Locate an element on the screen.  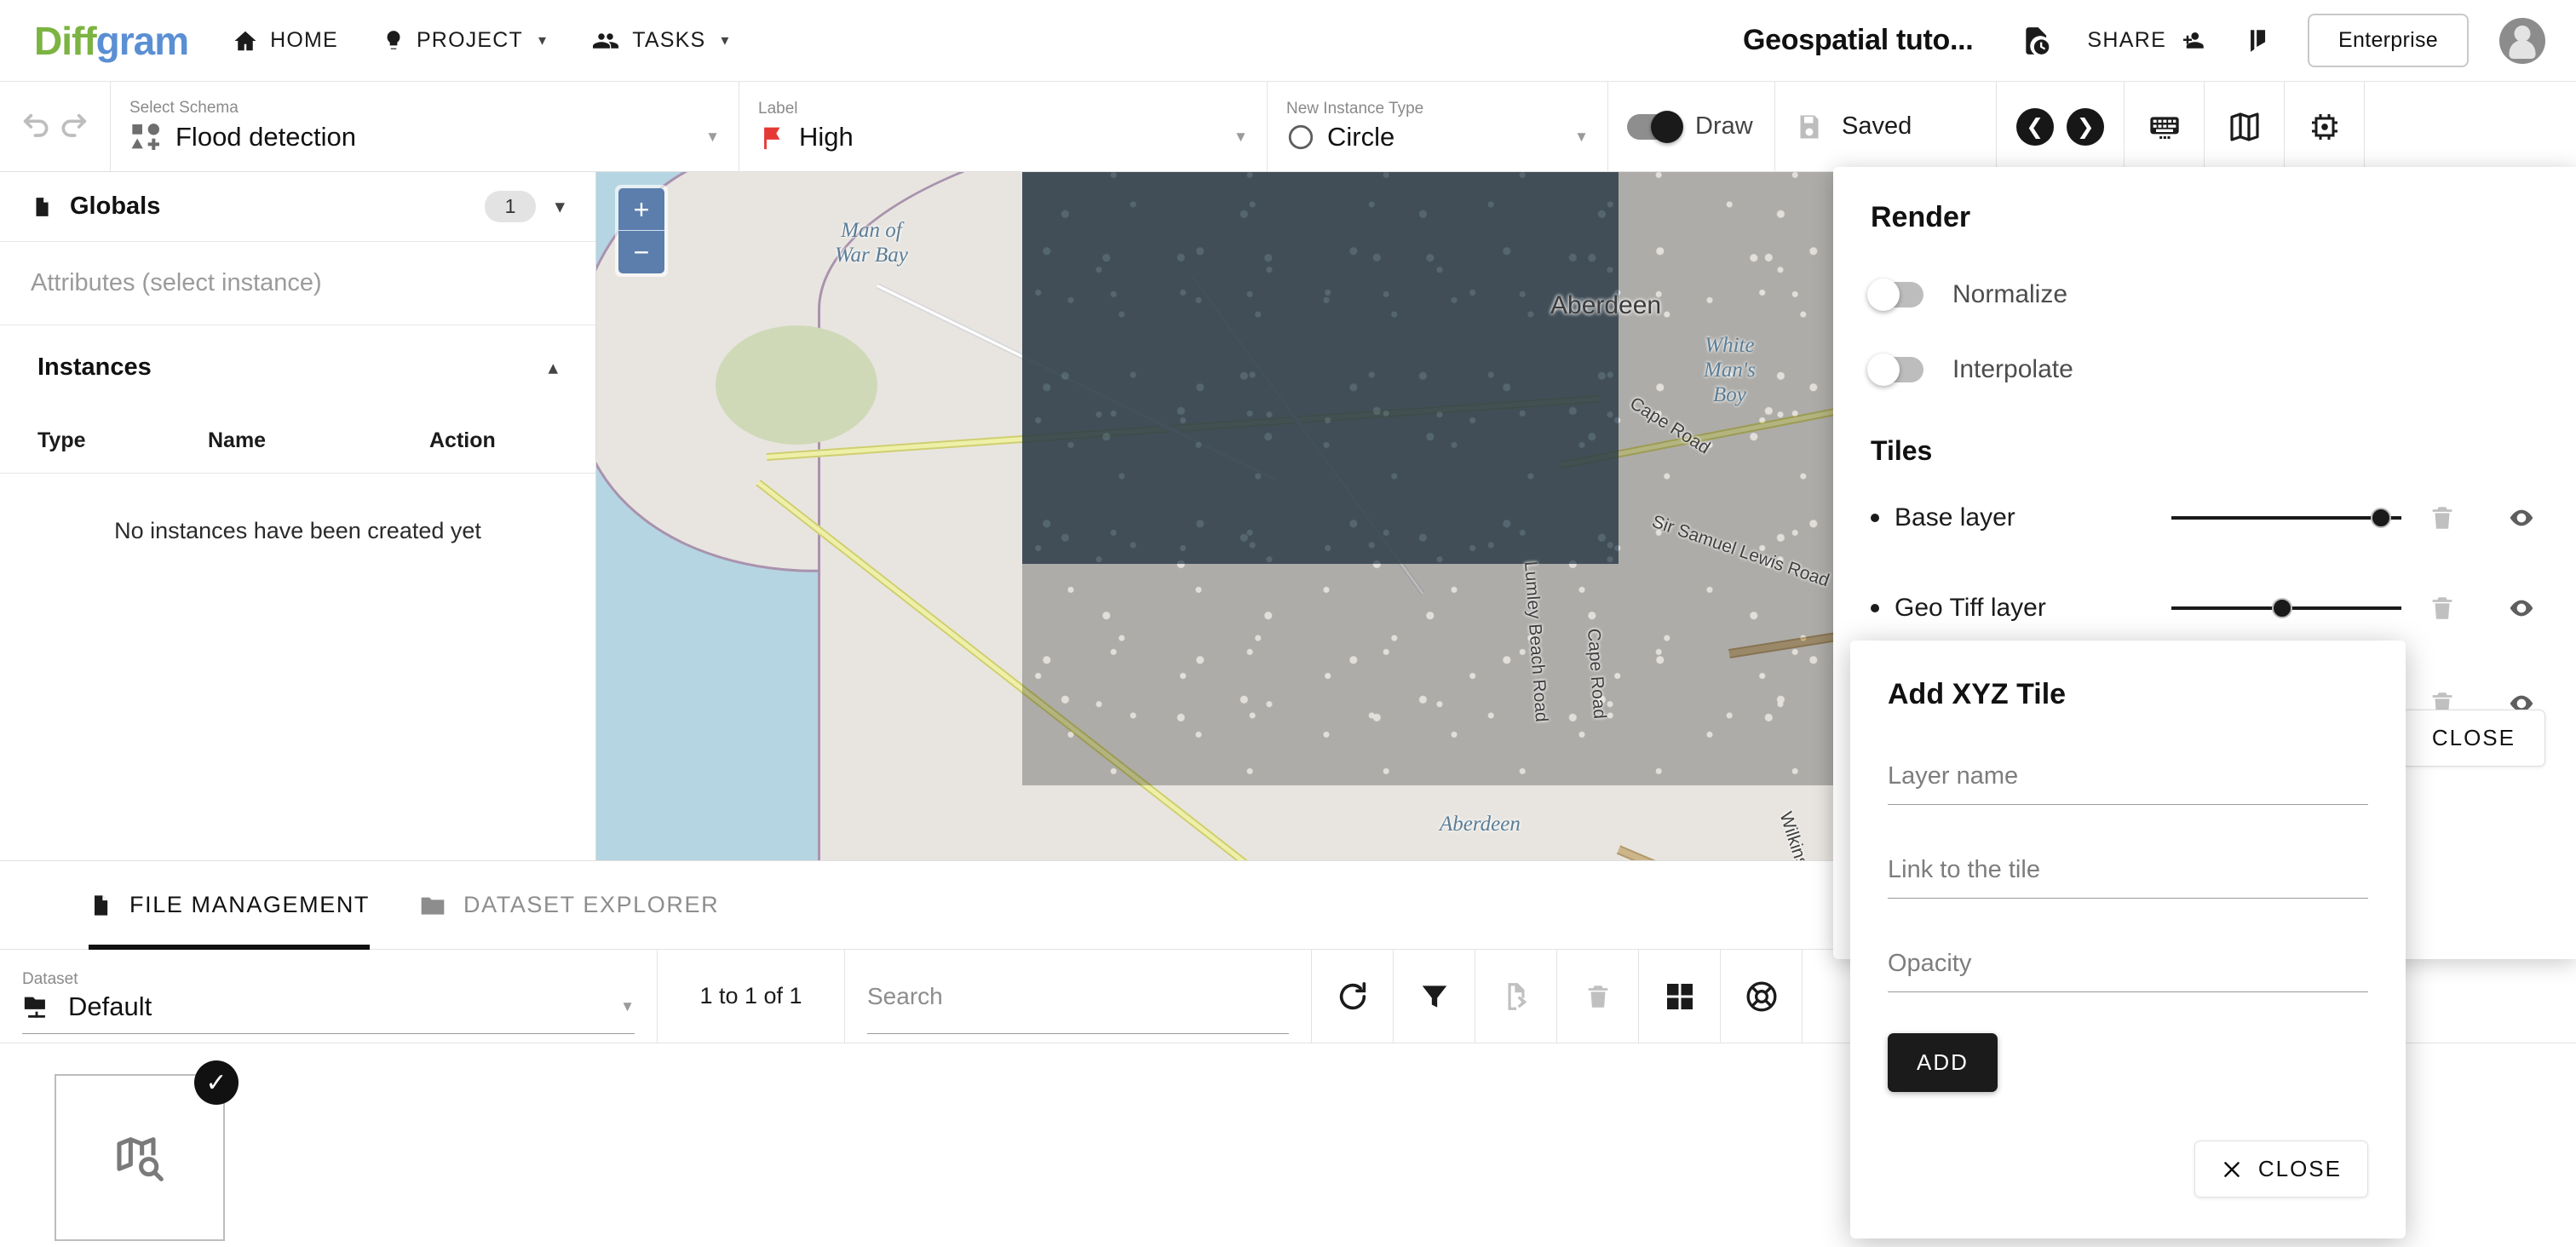
schema-select: Select Schema Flood detection ▼ is located at coordinates (425, 127).